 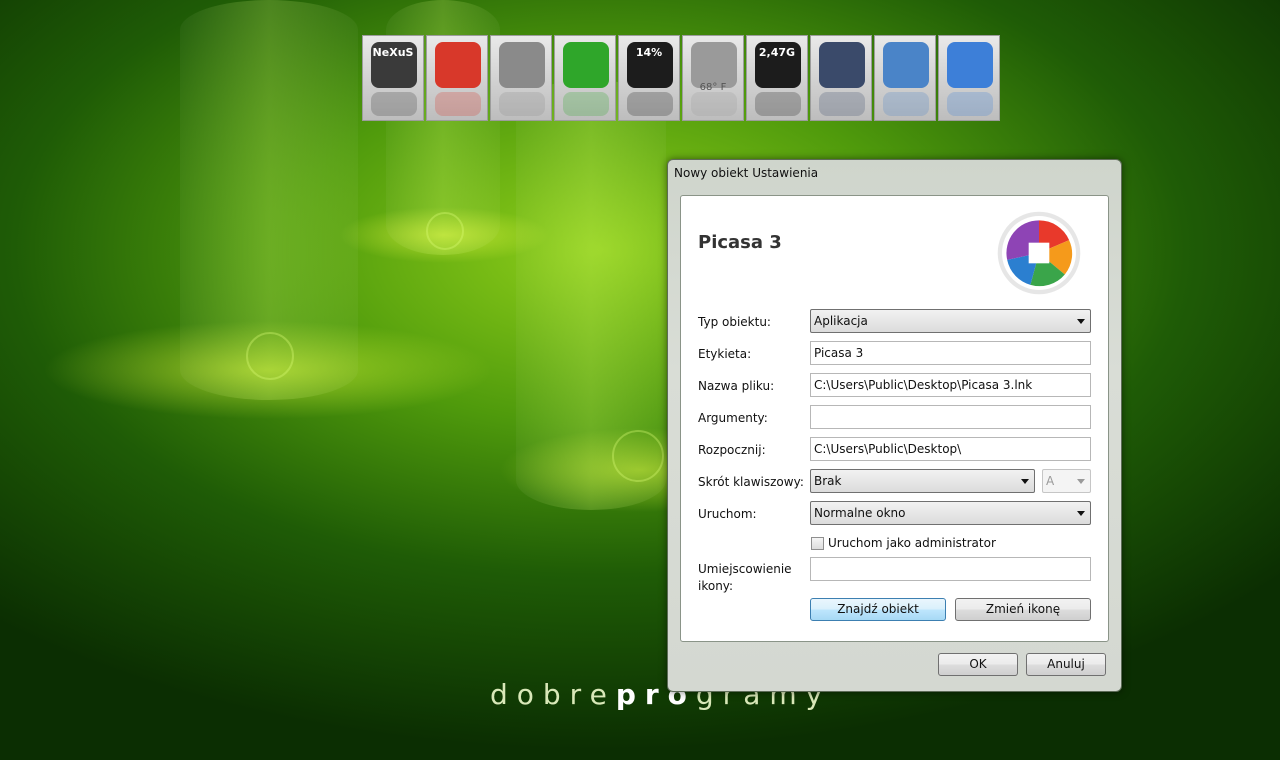 What do you see at coordinates (713, 78) in the screenshot?
I see `dock-item-weather: 68° F` at bounding box center [713, 78].